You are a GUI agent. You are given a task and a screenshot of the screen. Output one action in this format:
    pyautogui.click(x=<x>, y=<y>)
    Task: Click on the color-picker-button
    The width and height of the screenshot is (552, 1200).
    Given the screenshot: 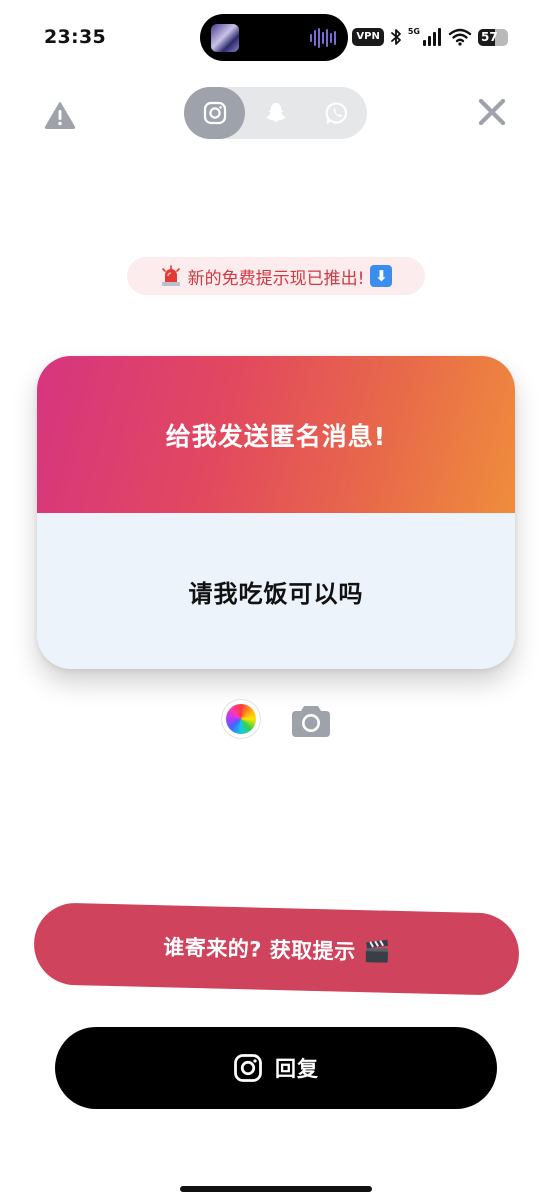 What is the action you would take?
    pyautogui.click(x=241, y=719)
    